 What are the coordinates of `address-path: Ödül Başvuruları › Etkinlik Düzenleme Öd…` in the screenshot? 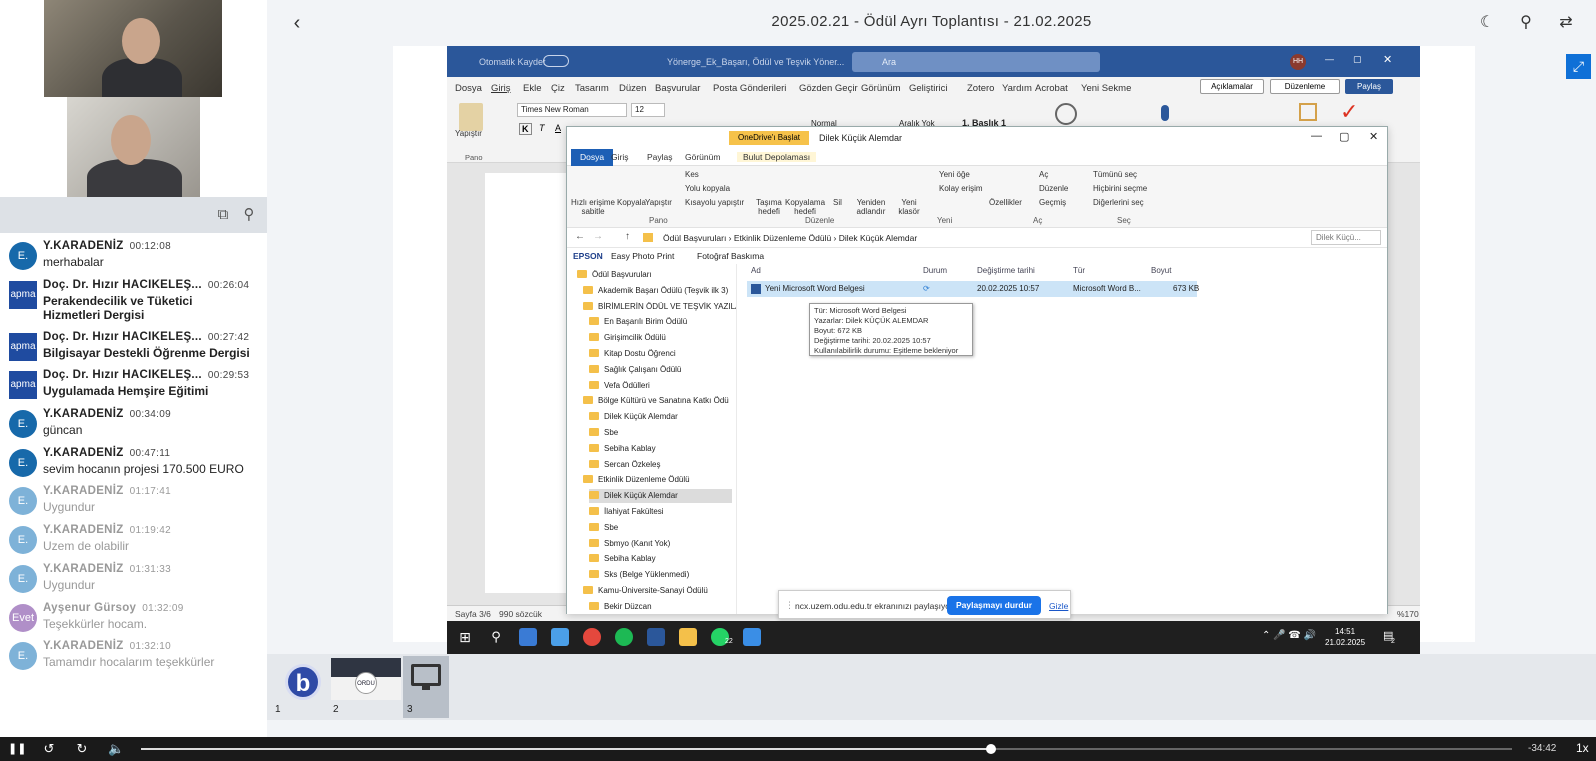 It's located at (790, 238).